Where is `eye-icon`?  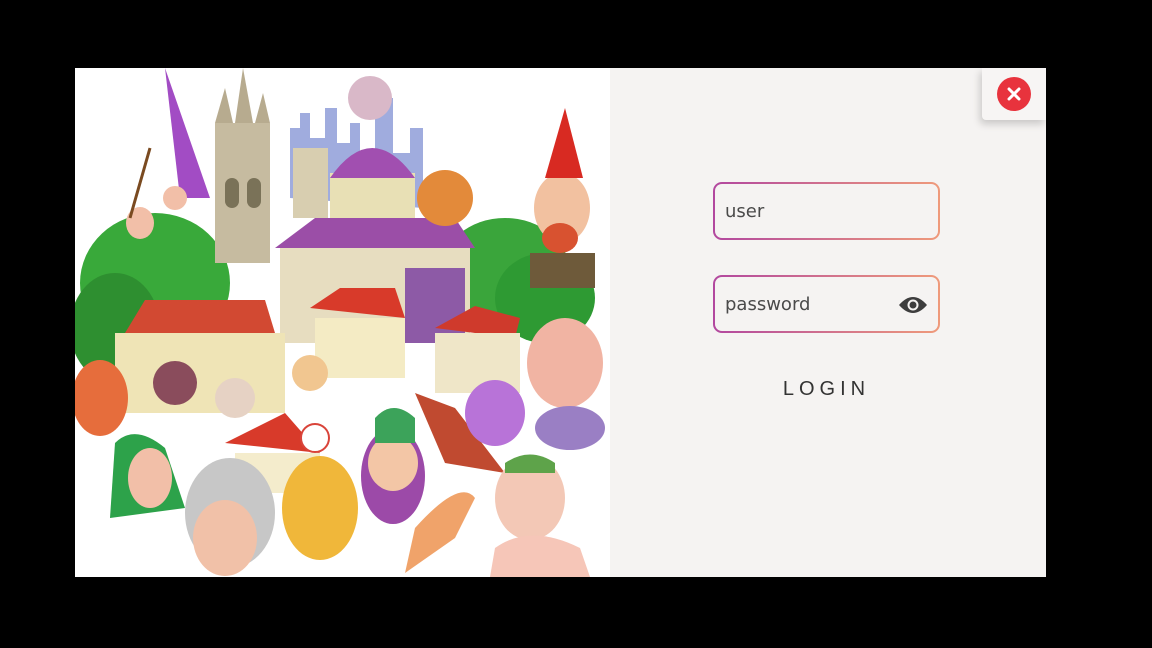
eye-icon is located at coordinates (913, 305).